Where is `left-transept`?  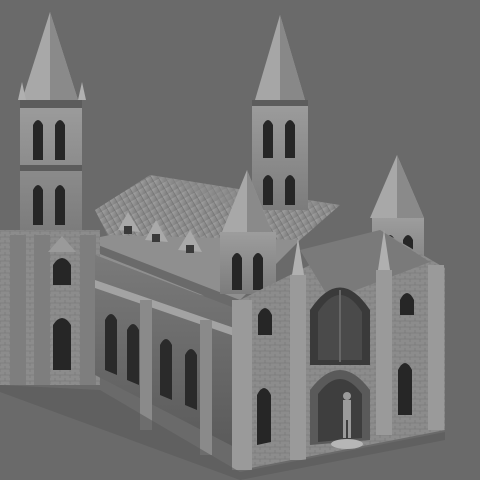
left-transept is located at coordinates (50, 307).